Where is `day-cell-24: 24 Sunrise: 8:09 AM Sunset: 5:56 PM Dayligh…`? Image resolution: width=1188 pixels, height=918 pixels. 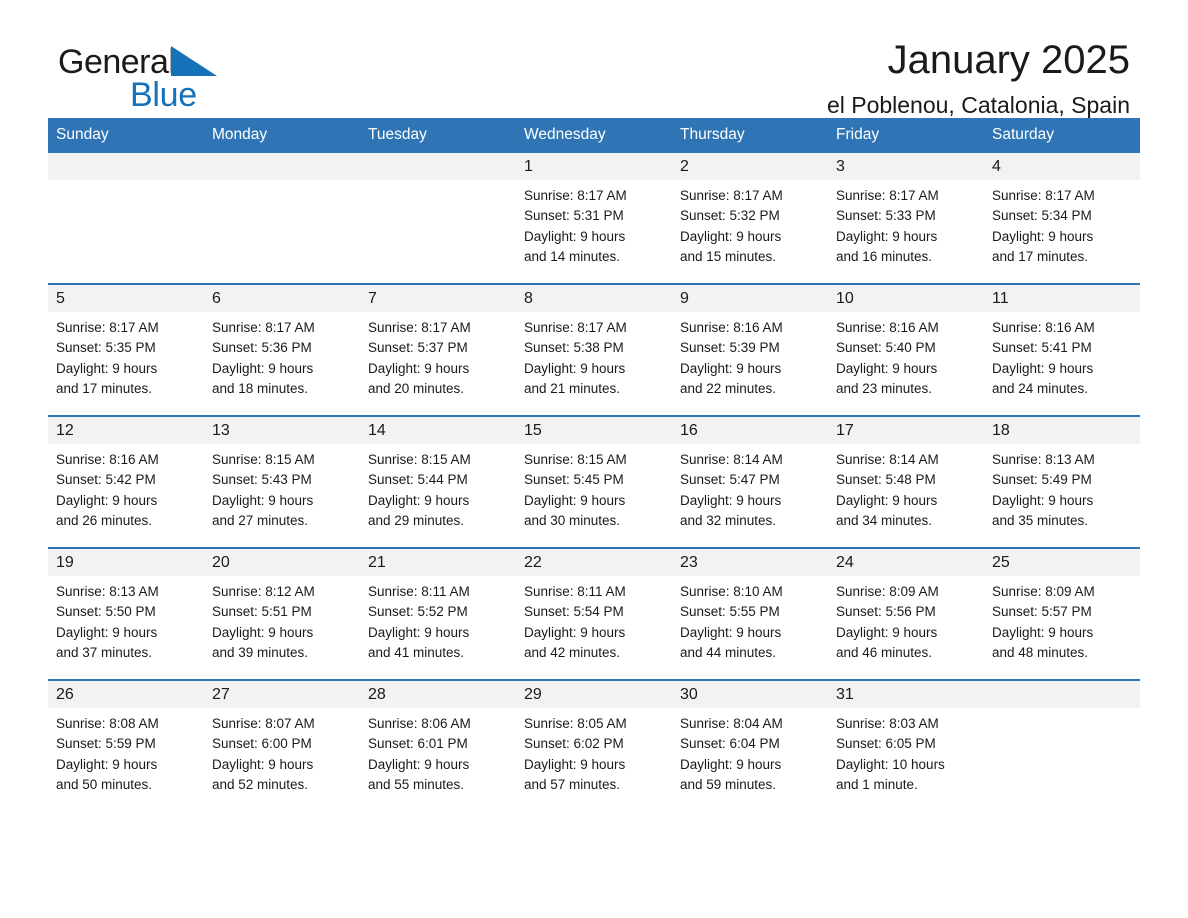
day-cell-24: 24 Sunrise: 8:09 AM Sunset: 5:56 PM Dayligh… is located at coordinates (906, 613).